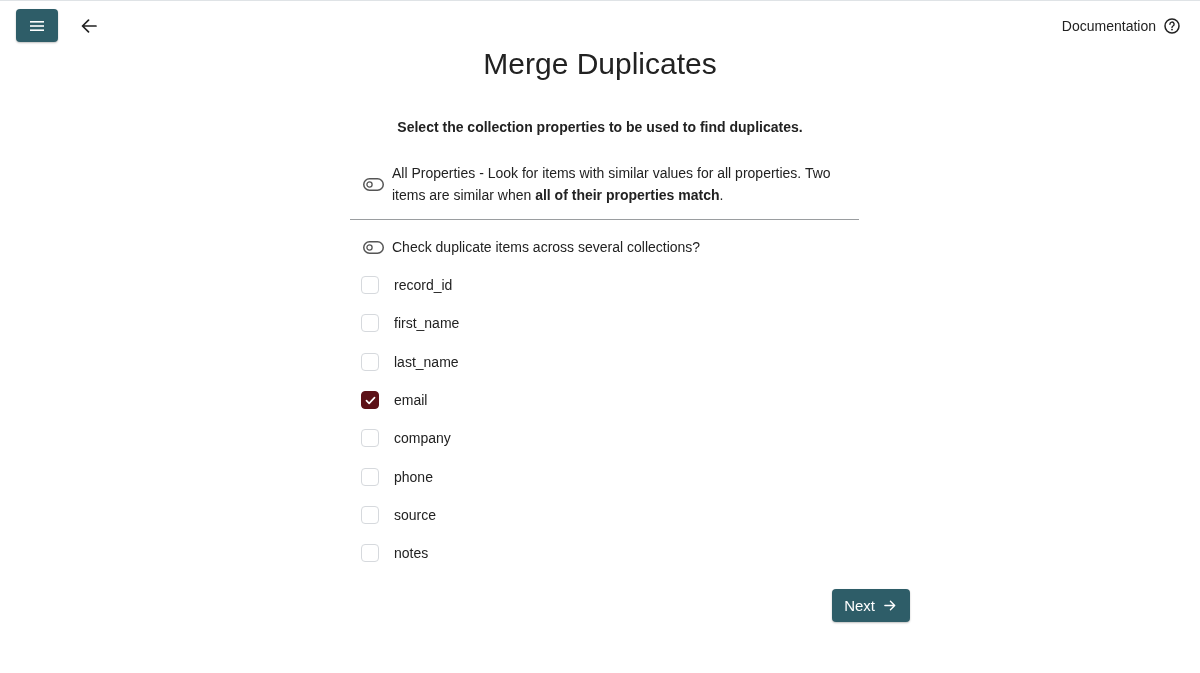 The height and width of the screenshot is (673, 1200). I want to click on forward-arrow-icon, so click(890, 606).